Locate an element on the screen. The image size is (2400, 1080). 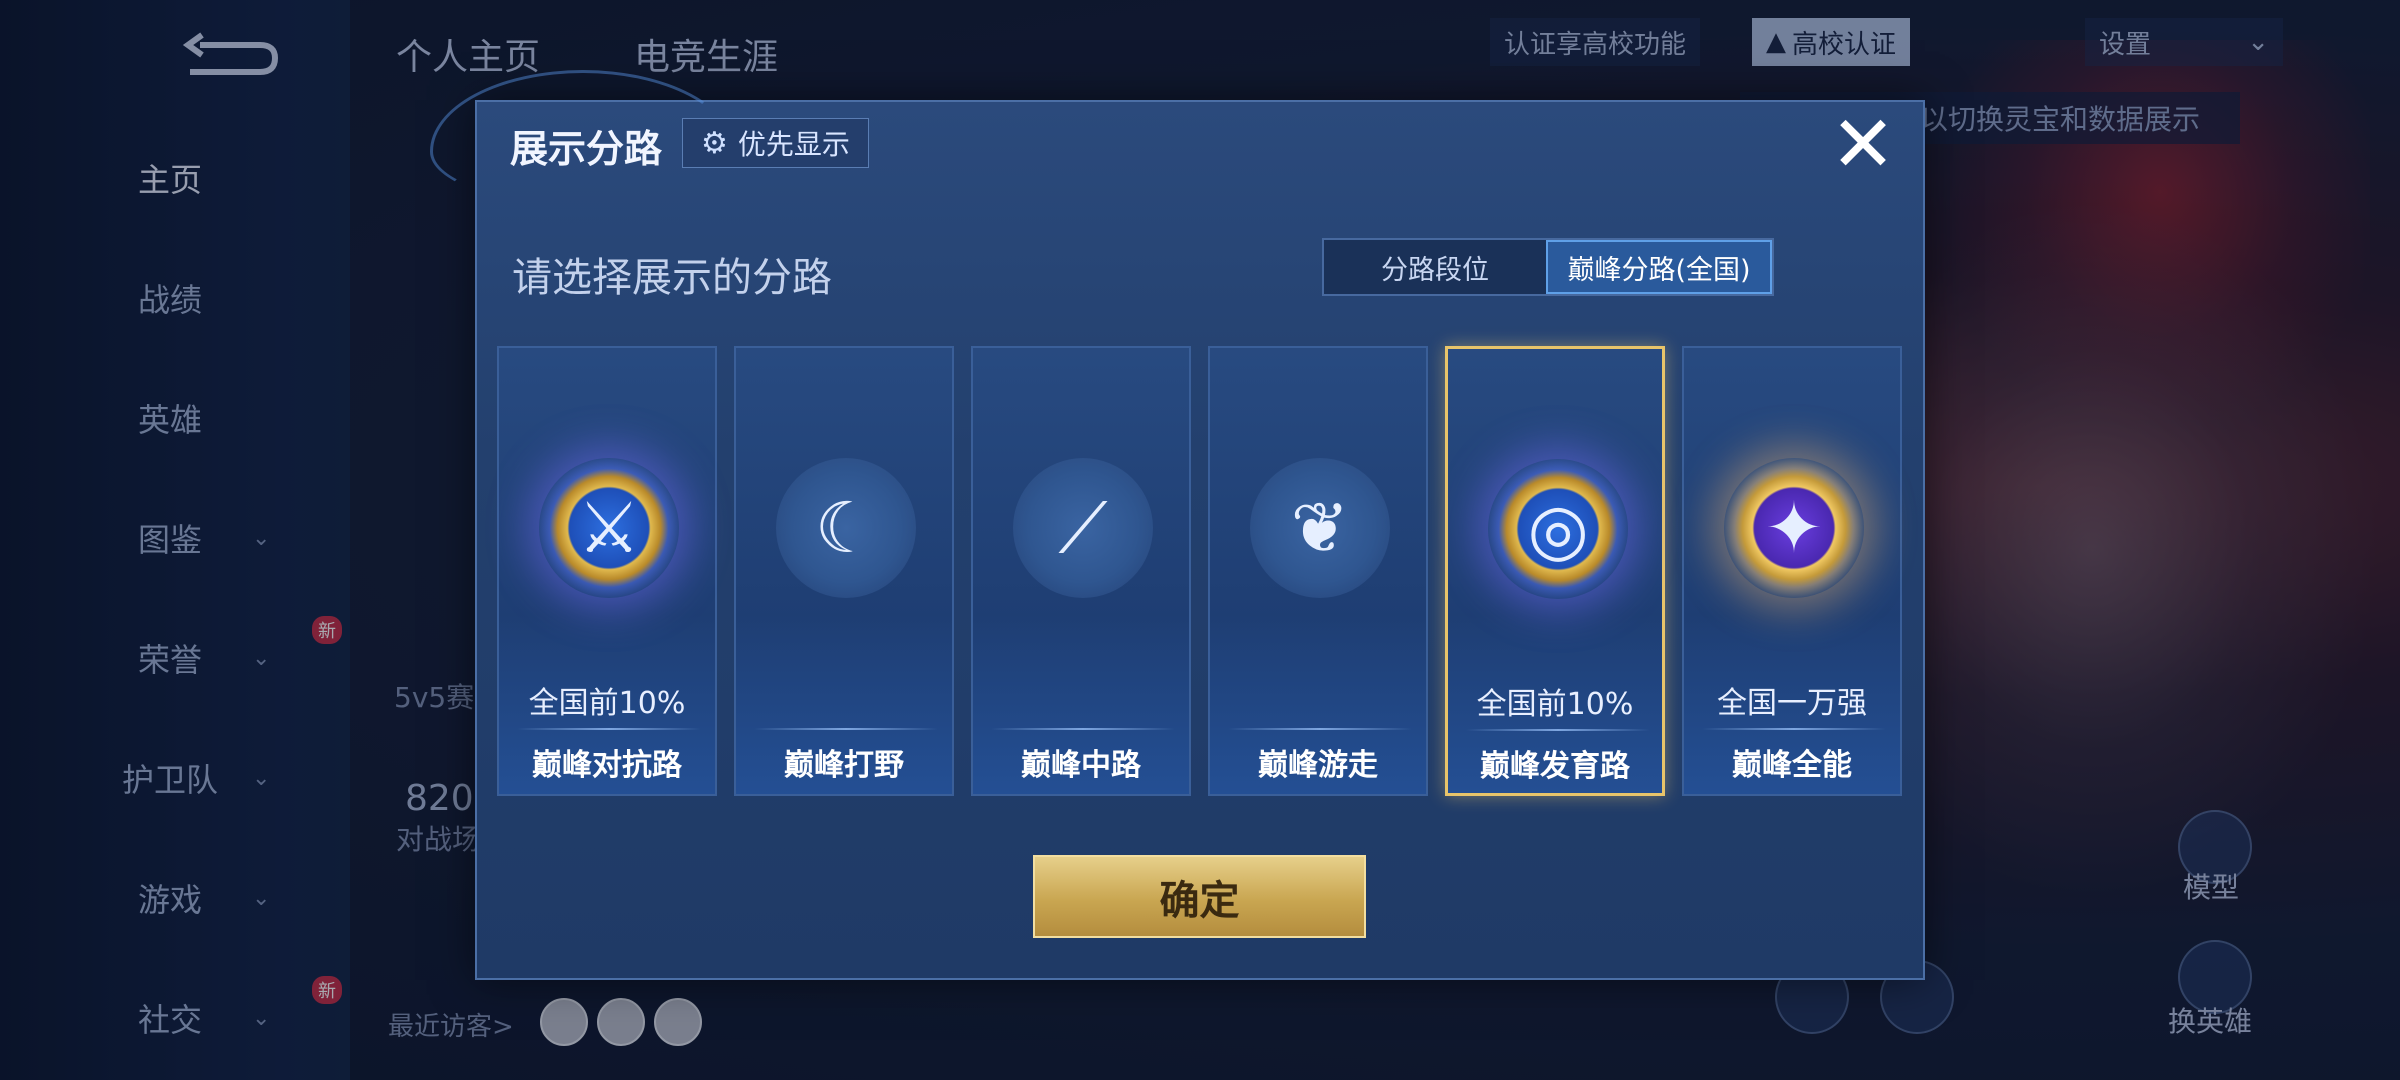
gear-icon: ⚙ is located at coordinates (714, 143).